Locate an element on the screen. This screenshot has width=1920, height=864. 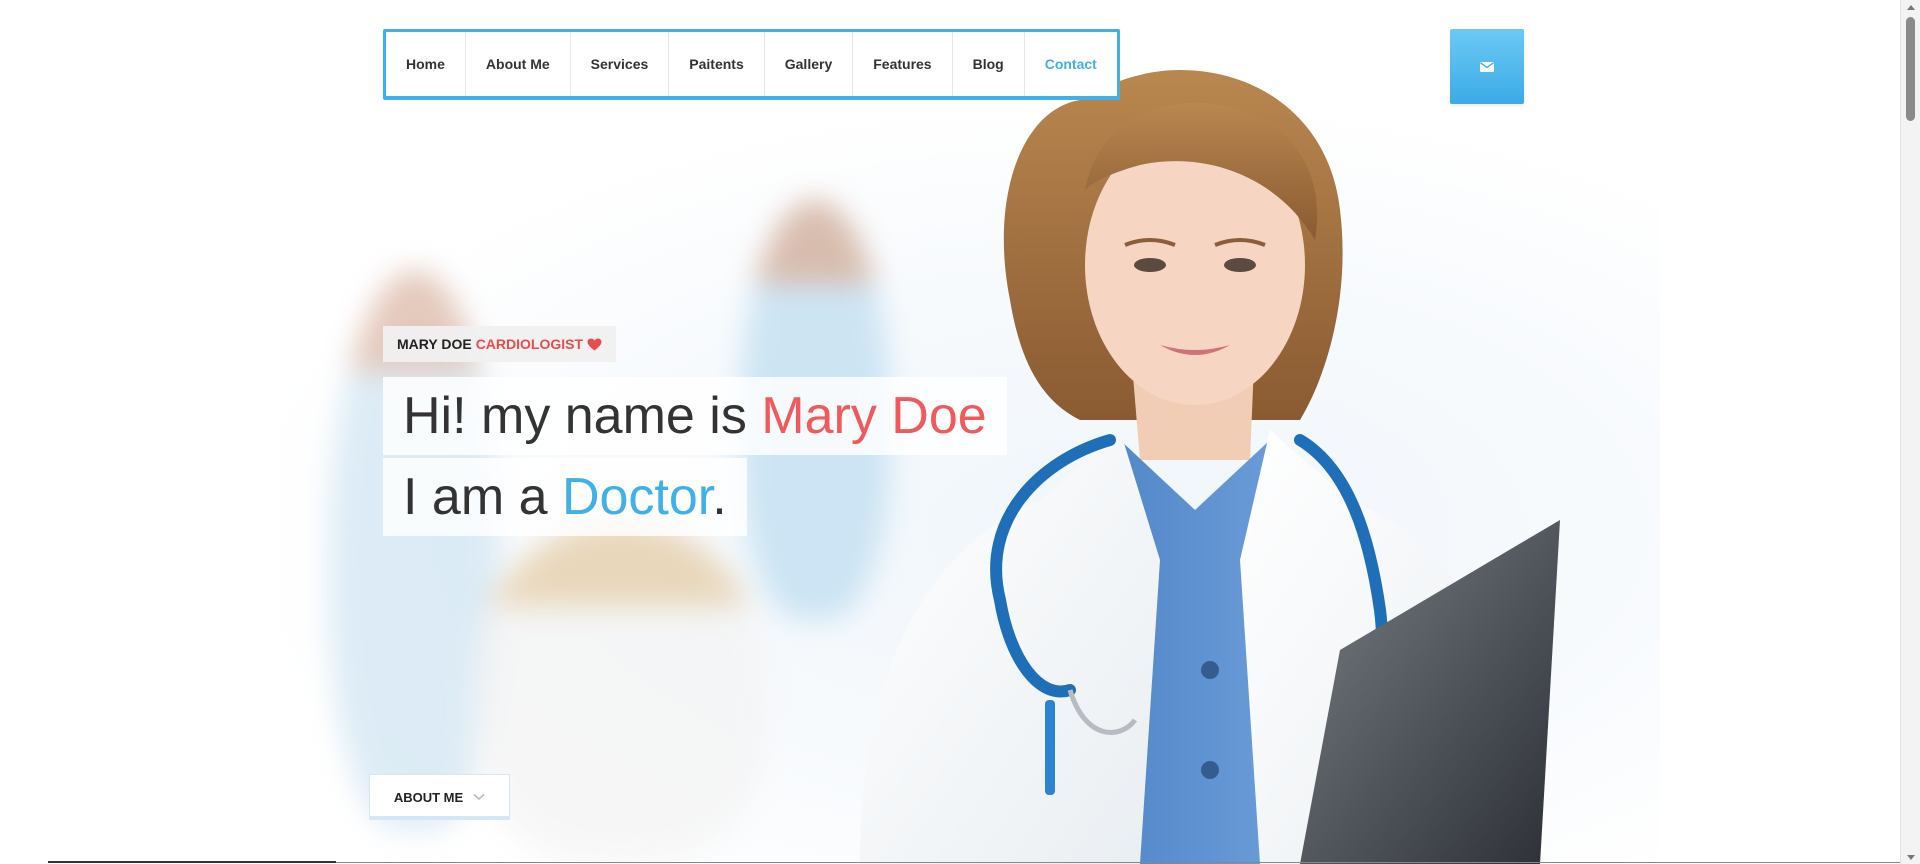
page-divider-line is located at coordinates (1118, 862).